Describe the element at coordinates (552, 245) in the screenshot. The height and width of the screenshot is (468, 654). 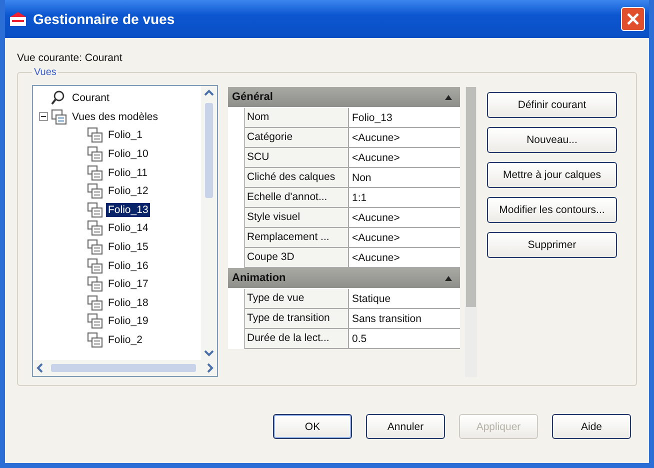
I see `action-button: Supprimer` at that location.